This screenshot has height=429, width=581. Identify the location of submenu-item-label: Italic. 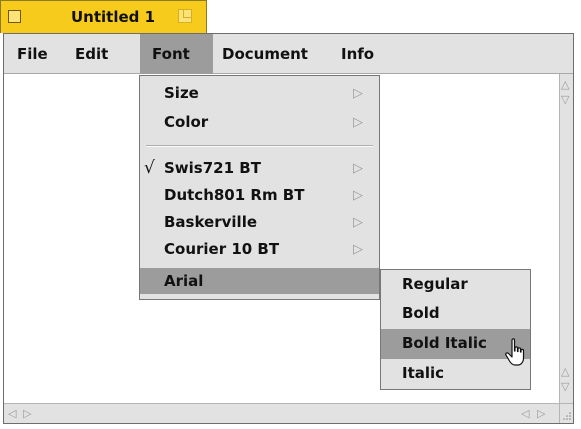
(423, 373).